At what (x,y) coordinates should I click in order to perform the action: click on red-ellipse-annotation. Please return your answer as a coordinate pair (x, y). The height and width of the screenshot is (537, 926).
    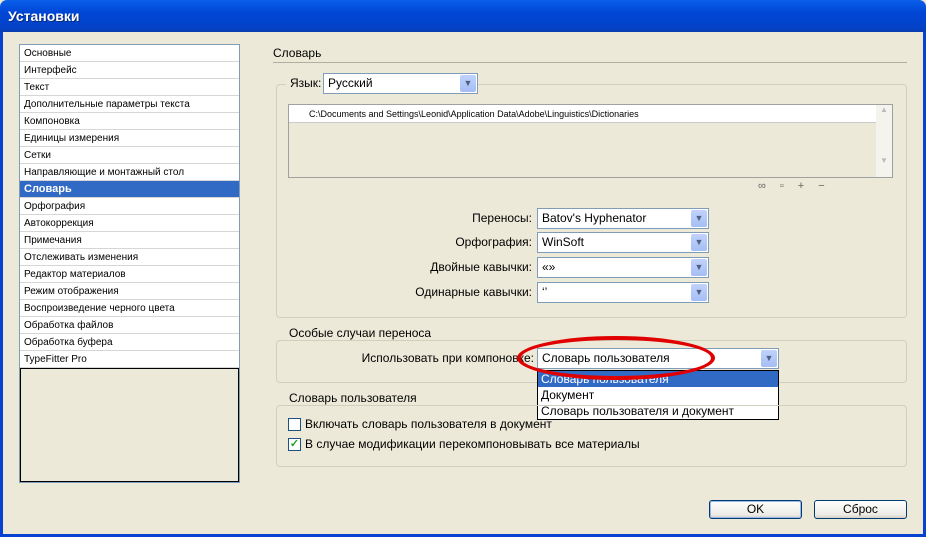
    Looking at the image, I should click on (616, 358).